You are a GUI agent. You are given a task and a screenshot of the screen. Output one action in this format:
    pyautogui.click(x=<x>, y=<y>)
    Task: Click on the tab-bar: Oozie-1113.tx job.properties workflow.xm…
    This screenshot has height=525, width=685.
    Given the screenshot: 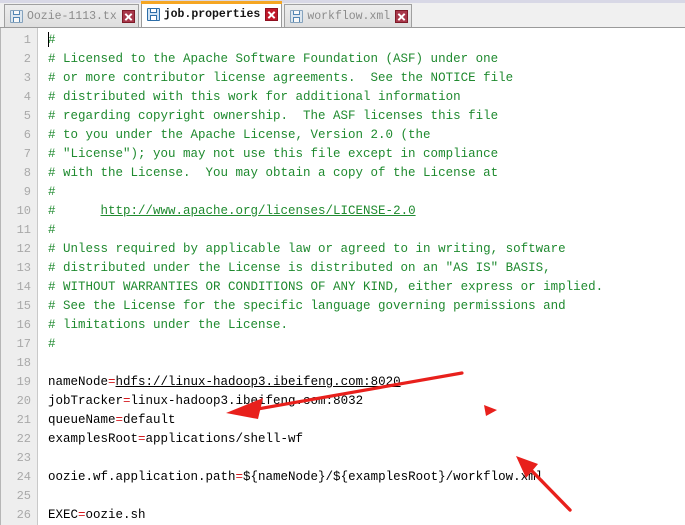 What is the action you would take?
    pyautogui.click(x=342, y=14)
    